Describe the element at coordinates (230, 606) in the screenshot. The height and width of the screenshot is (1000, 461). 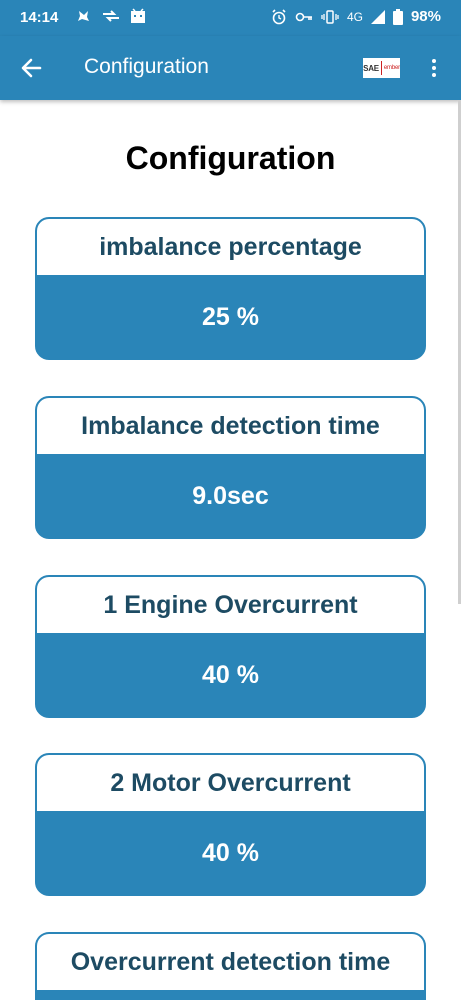
I see `config-card-label: 1 Engine Overcurrent` at that location.